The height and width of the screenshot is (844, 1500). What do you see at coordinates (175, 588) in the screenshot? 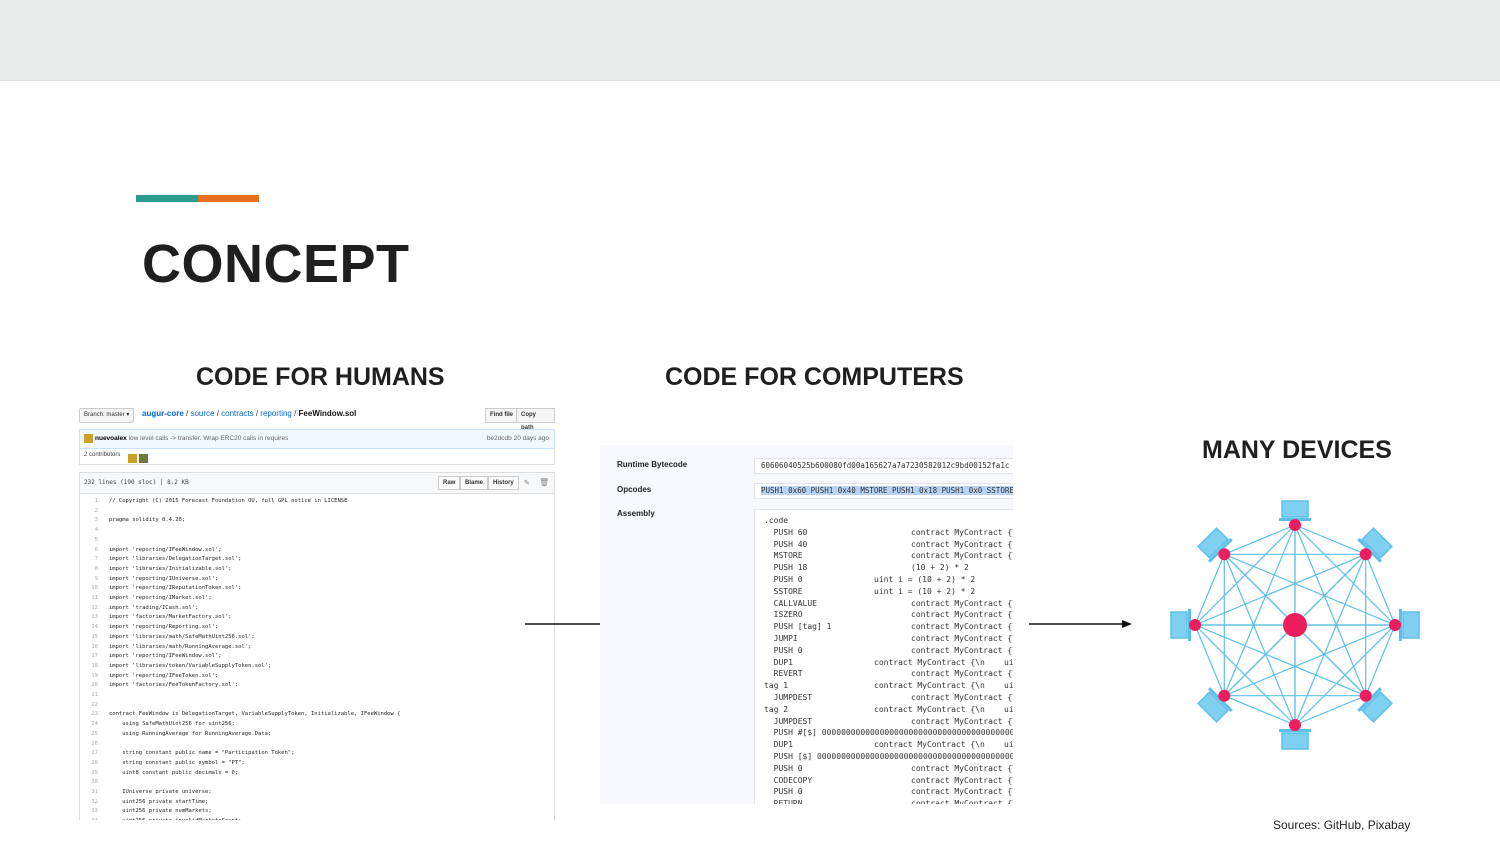
I see `line-text: import 'reporting/IReputationToken.sol';` at bounding box center [175, 588].